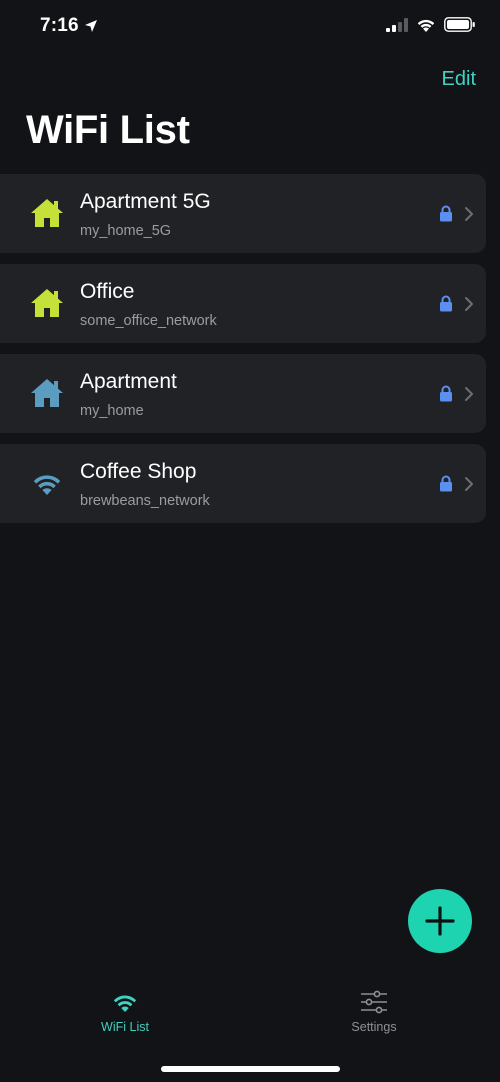  What do you see at coordinates (125, 1027) in the screenshot?
I see `tab-label: WiFi List` at bounding box center [125, 1027].